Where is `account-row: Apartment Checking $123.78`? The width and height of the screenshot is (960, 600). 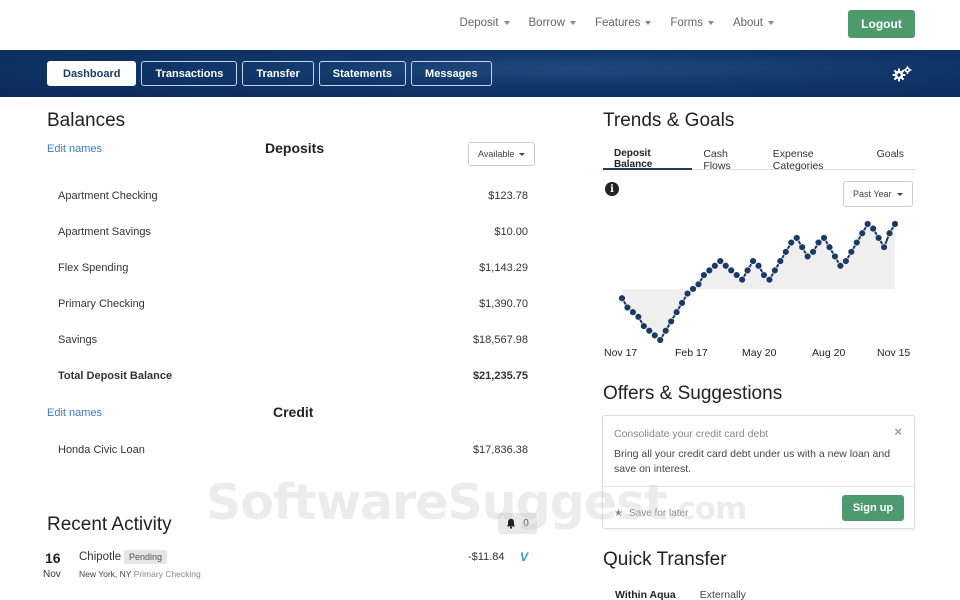 account-row: Apartment Checking $123.78 is located at coordinates (293, 196).